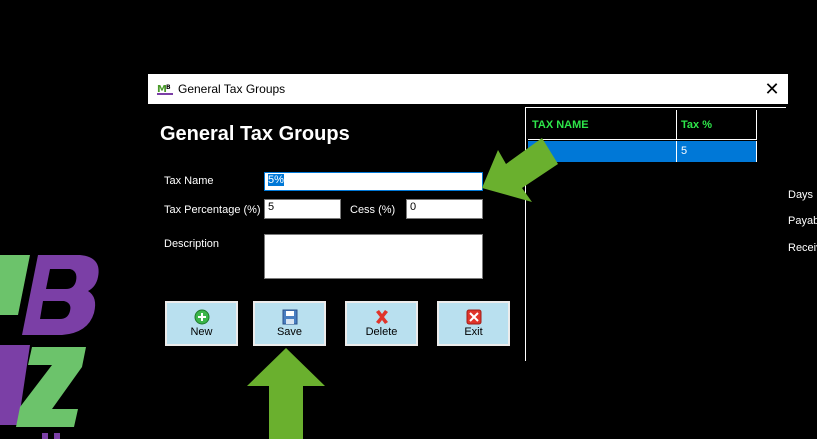  Describe the element at coordinates (165, 89) in the screenshot. I see `mb-logo-icon: M B` at that location.